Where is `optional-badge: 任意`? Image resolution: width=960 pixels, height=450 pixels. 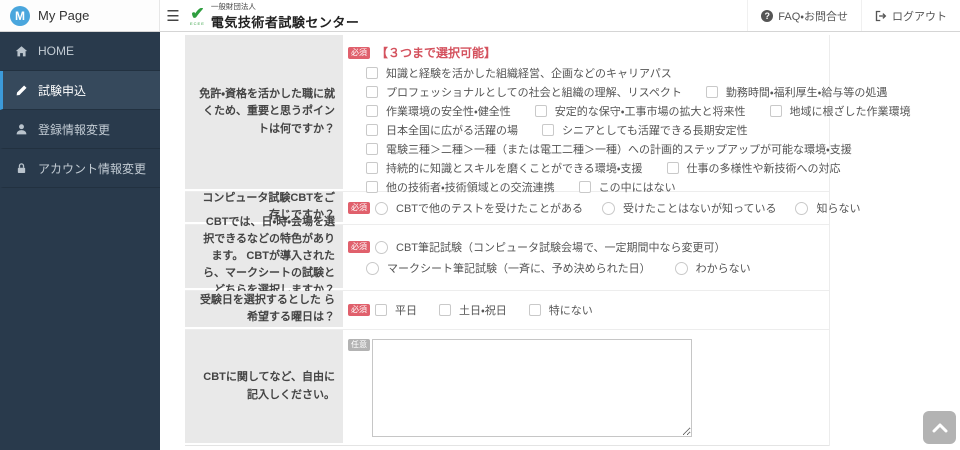
optional-badge: 任意 is located at coordinates (359, 345).